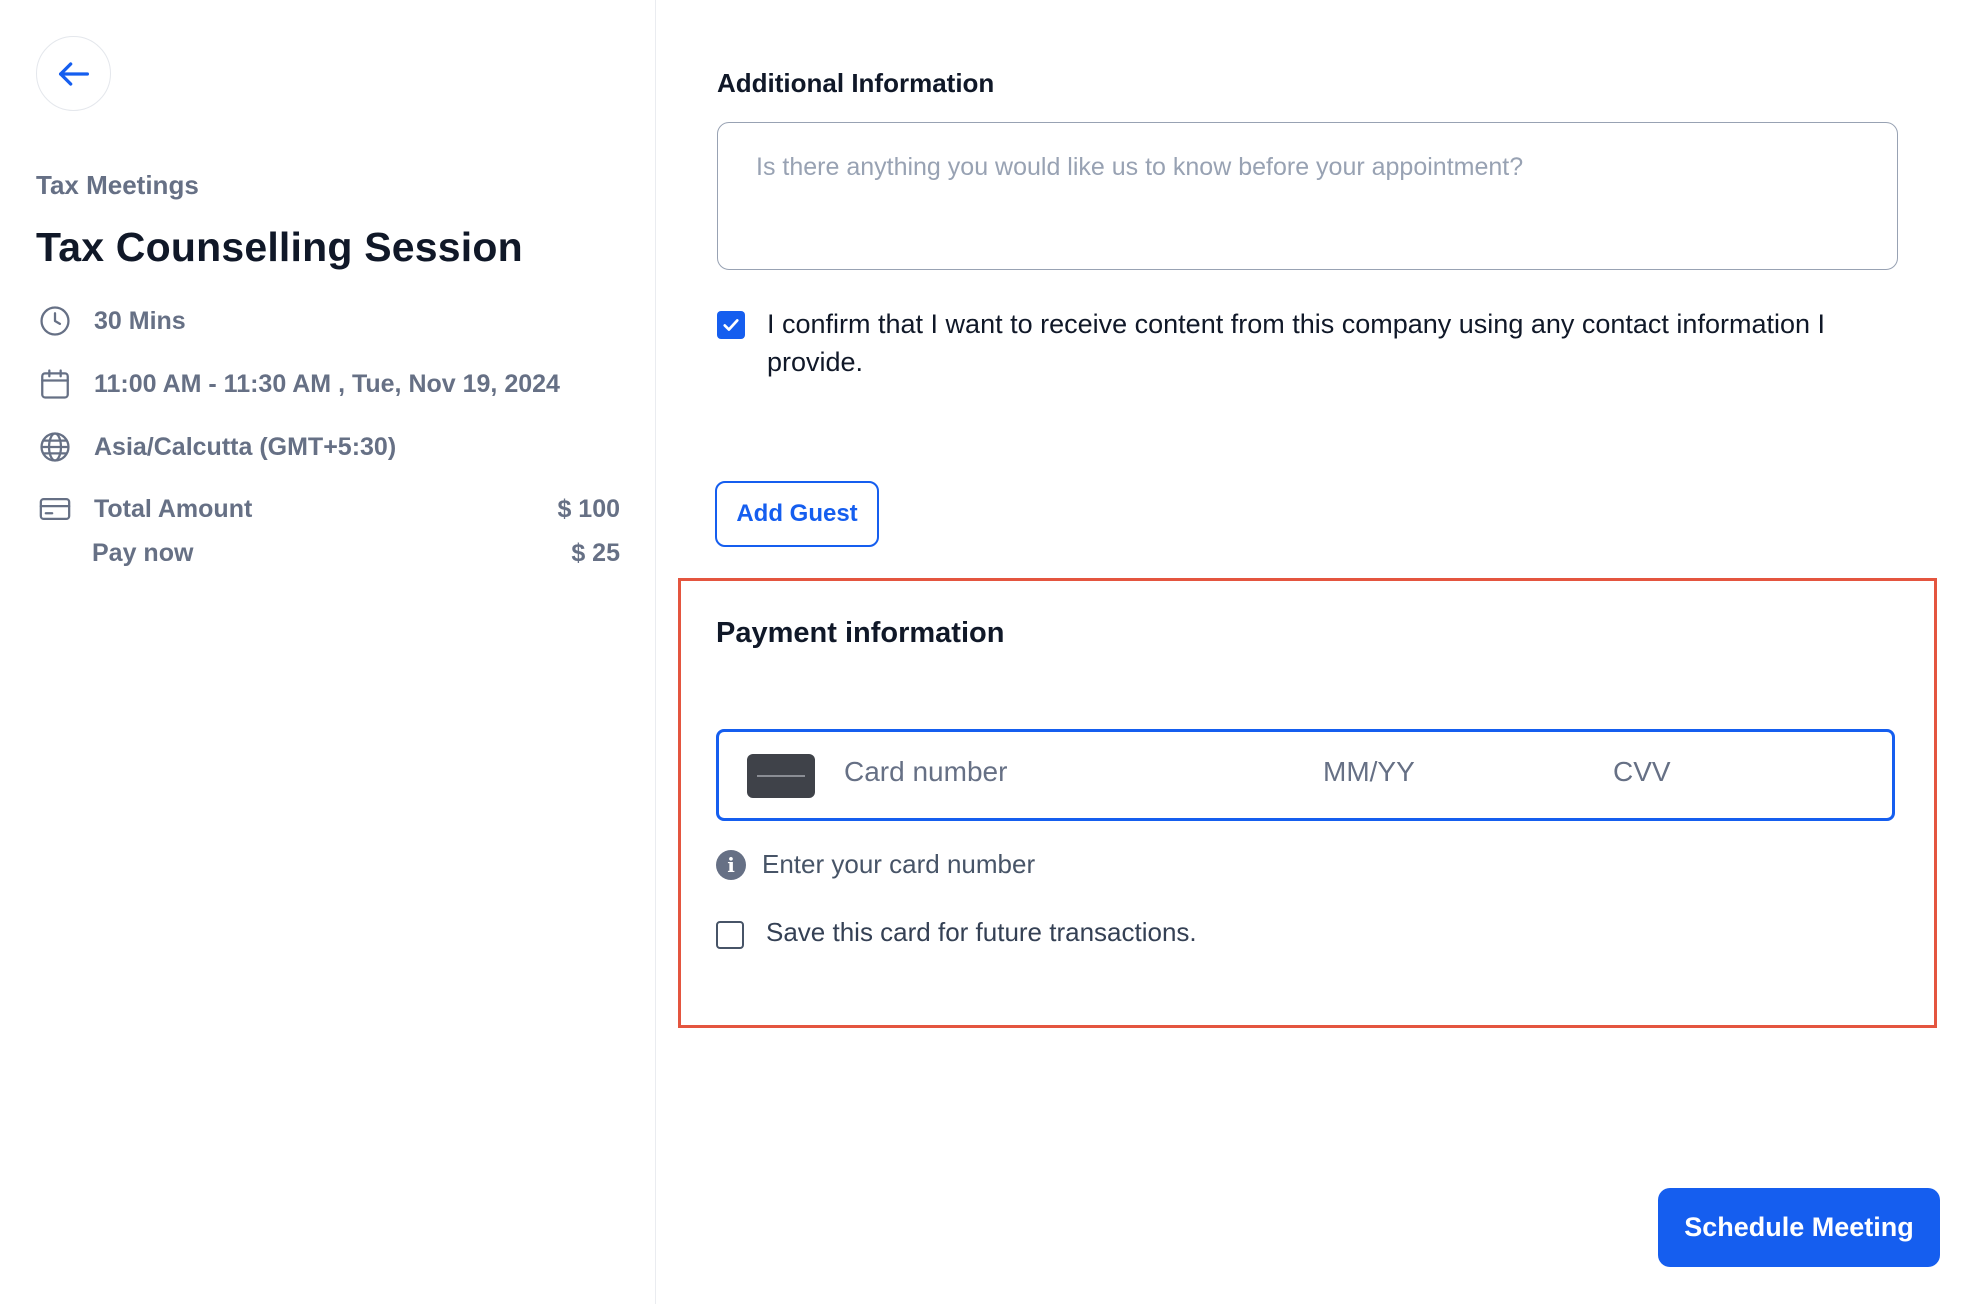 The image size is (1976, 1304). I want to click on datetime-text: 11:00 AM - 11:30 AM , Tue, Nov 19, 2024, so click(327, 383).